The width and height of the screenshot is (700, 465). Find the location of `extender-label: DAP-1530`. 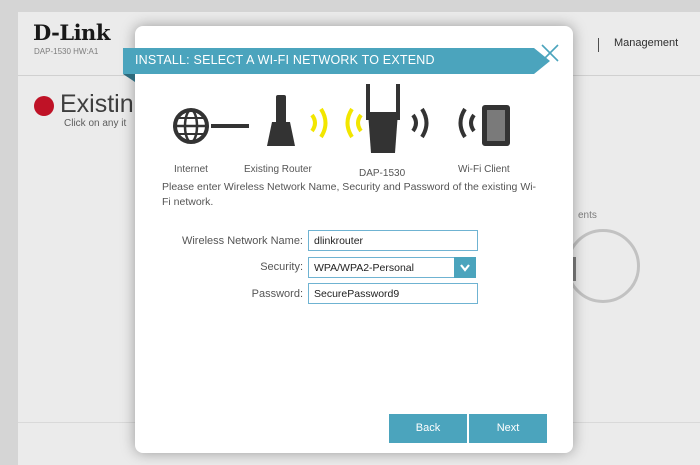

extender-label: DAP-1530 is located at coordinates (382, 173).